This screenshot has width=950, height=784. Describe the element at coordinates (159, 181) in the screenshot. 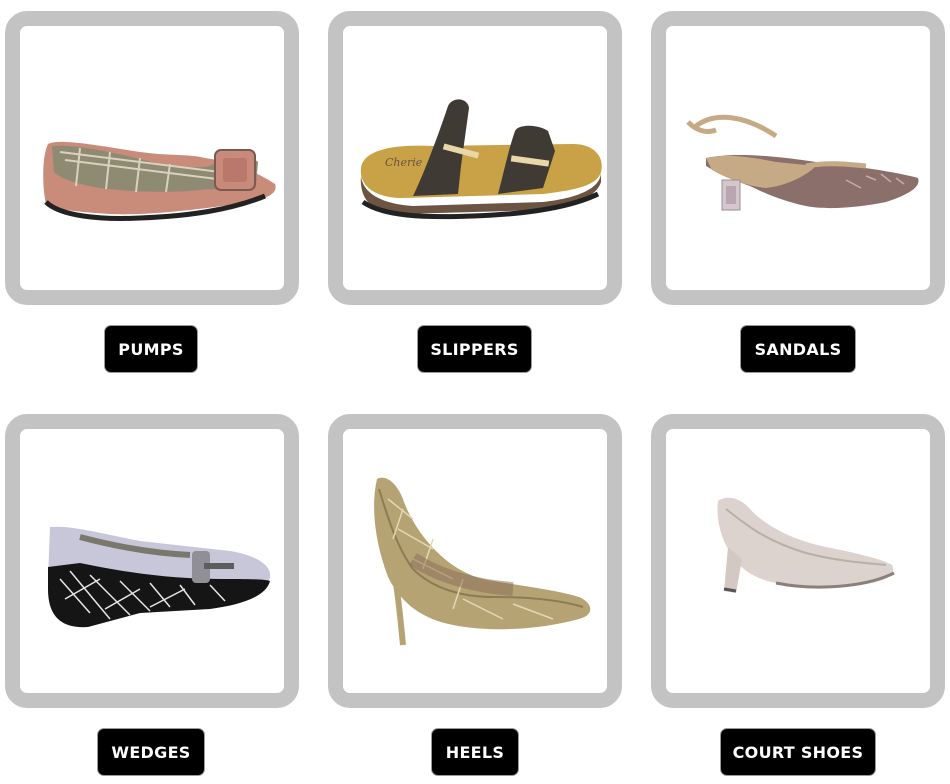

I see `pump-shoe-image` at that location.